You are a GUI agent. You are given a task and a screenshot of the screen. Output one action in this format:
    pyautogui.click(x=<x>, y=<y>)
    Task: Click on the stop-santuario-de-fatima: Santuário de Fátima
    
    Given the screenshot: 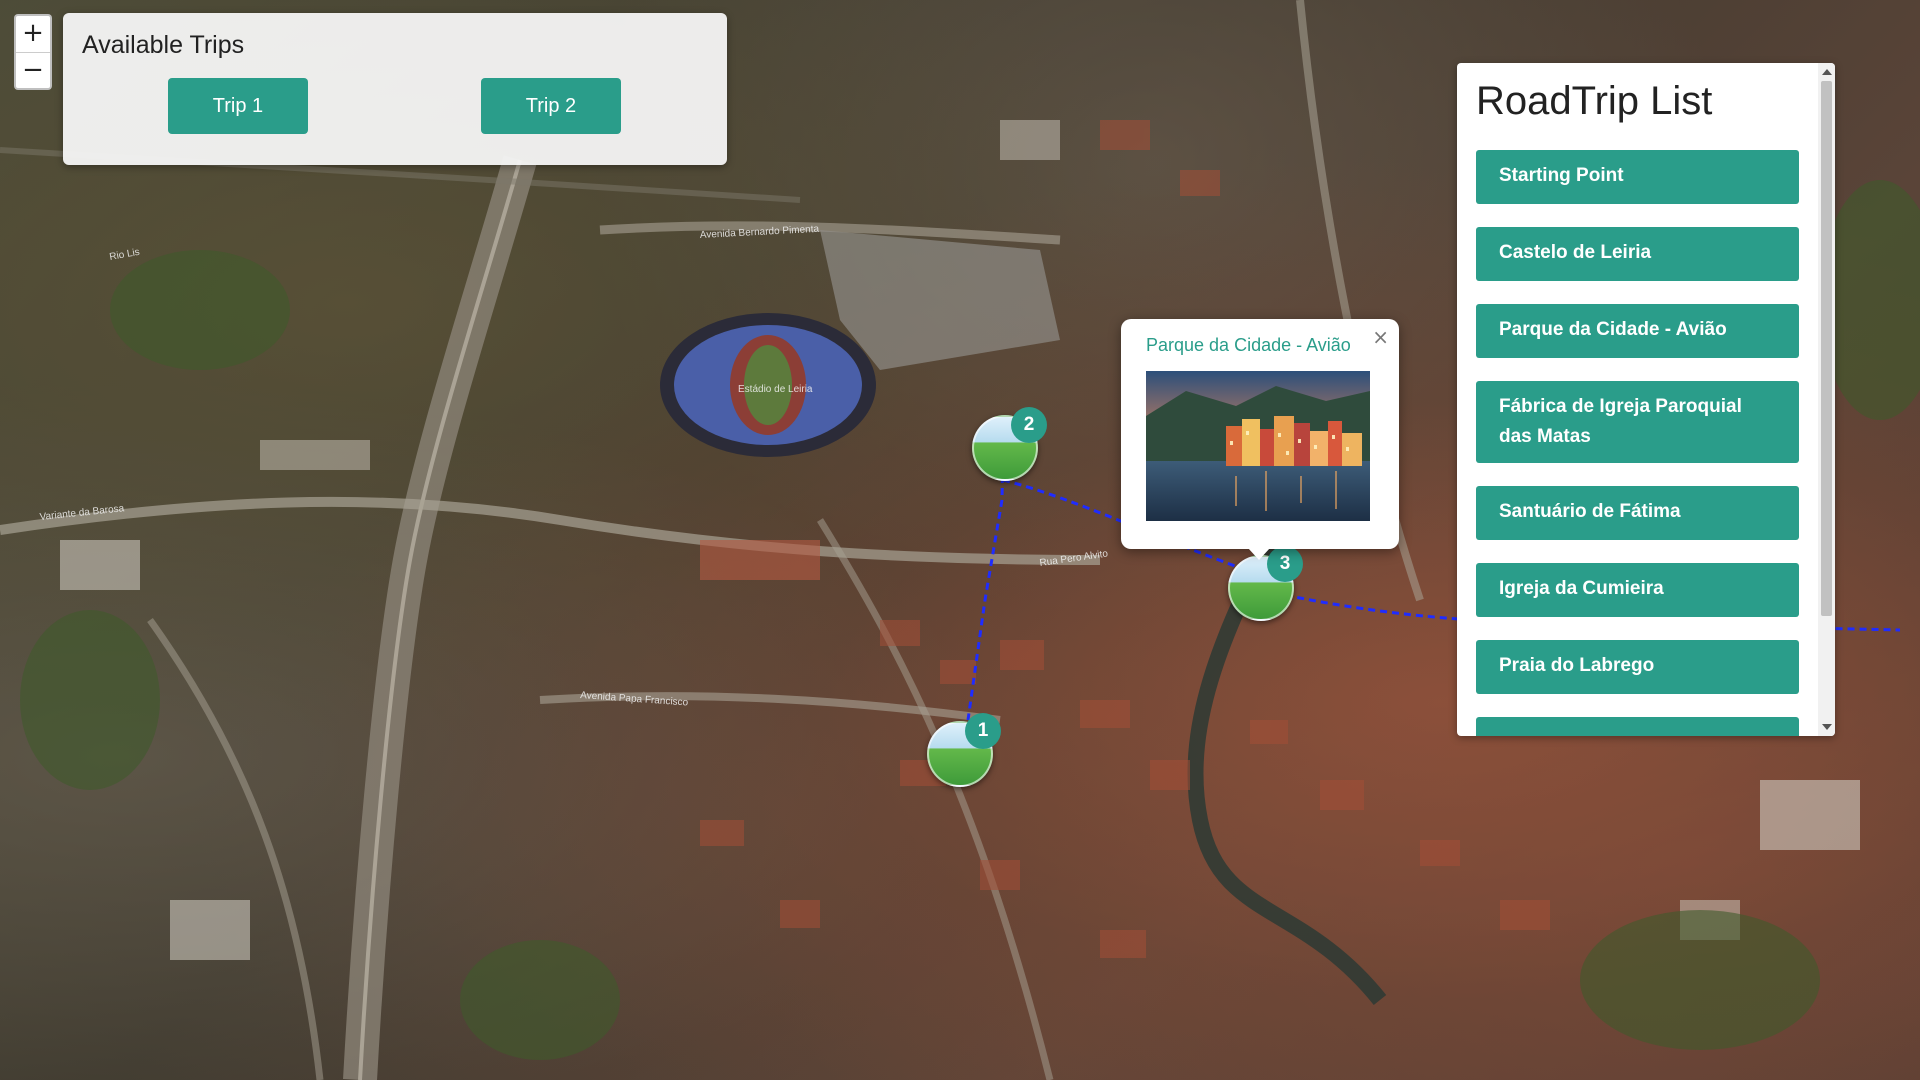 What is the action you would take?
    pyautogui.click(x=1637, y=513)
    